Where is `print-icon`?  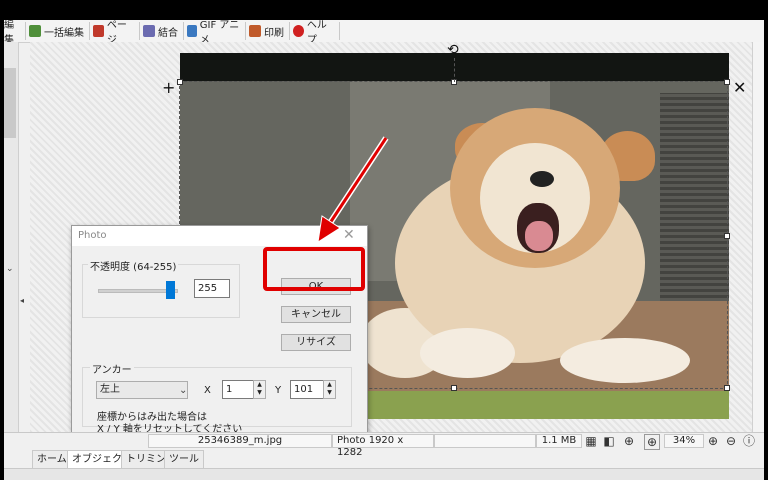 print-icon is located at coordinates (255, 31).